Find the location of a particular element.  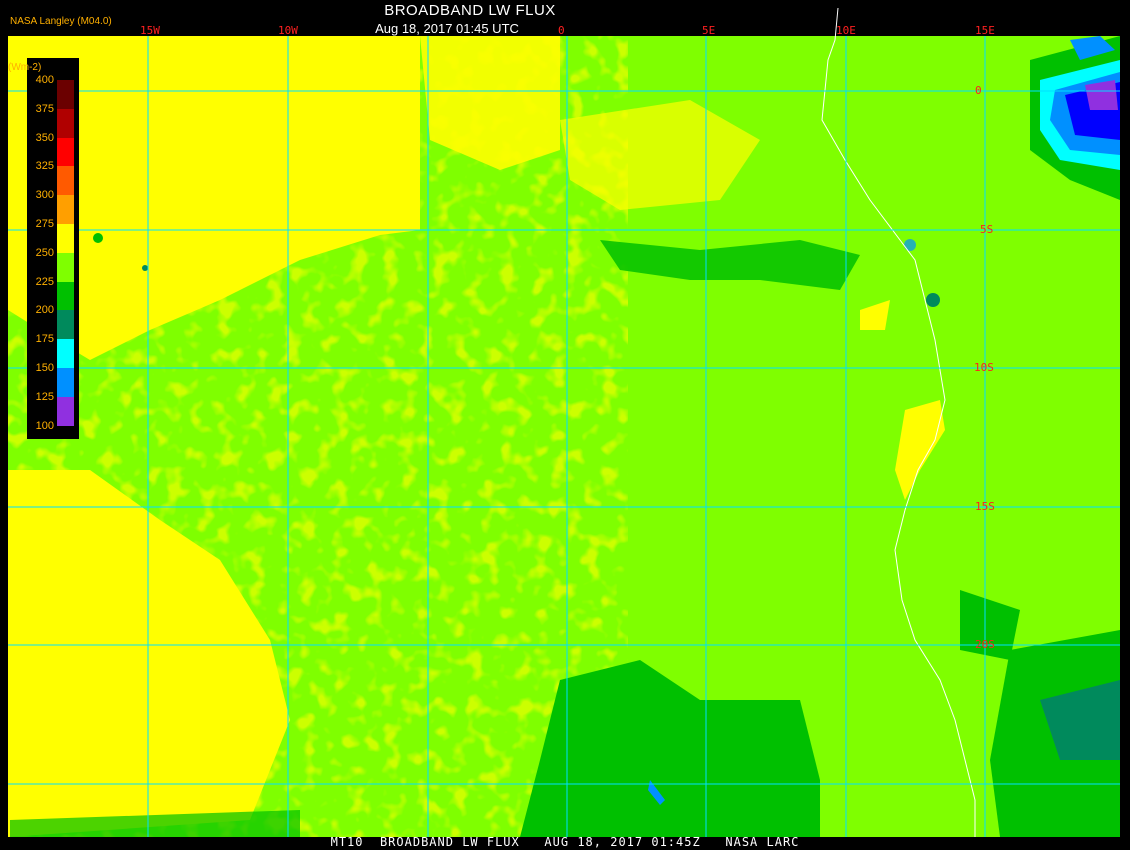

legend-tick-225: 225 is located at coordinates (44, 281).